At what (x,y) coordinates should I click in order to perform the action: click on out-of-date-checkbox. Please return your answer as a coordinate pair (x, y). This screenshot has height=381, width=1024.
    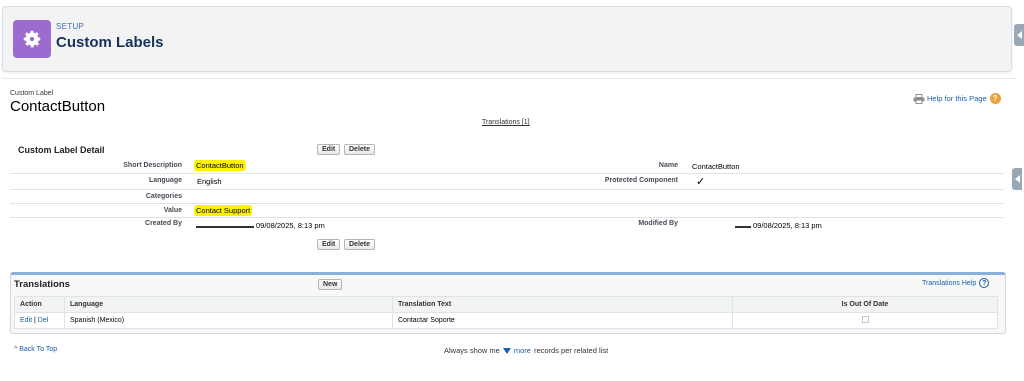
    Looking at the image, I should click on (865, 319).